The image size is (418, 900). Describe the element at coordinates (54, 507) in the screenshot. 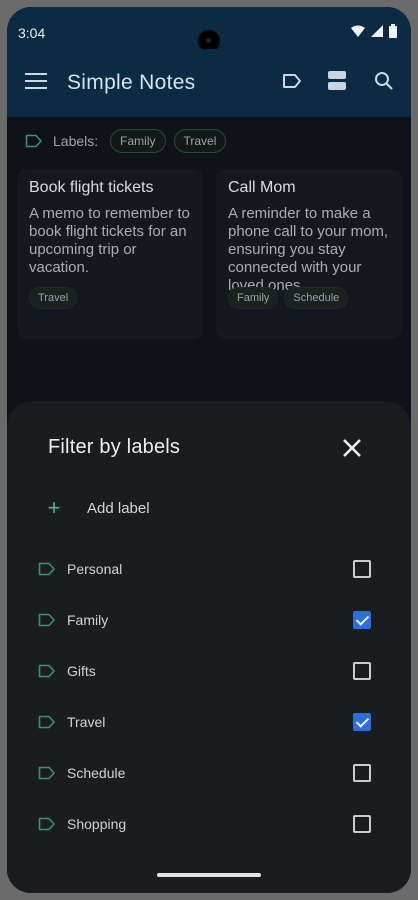

I see `plus-icon: +` at that location.